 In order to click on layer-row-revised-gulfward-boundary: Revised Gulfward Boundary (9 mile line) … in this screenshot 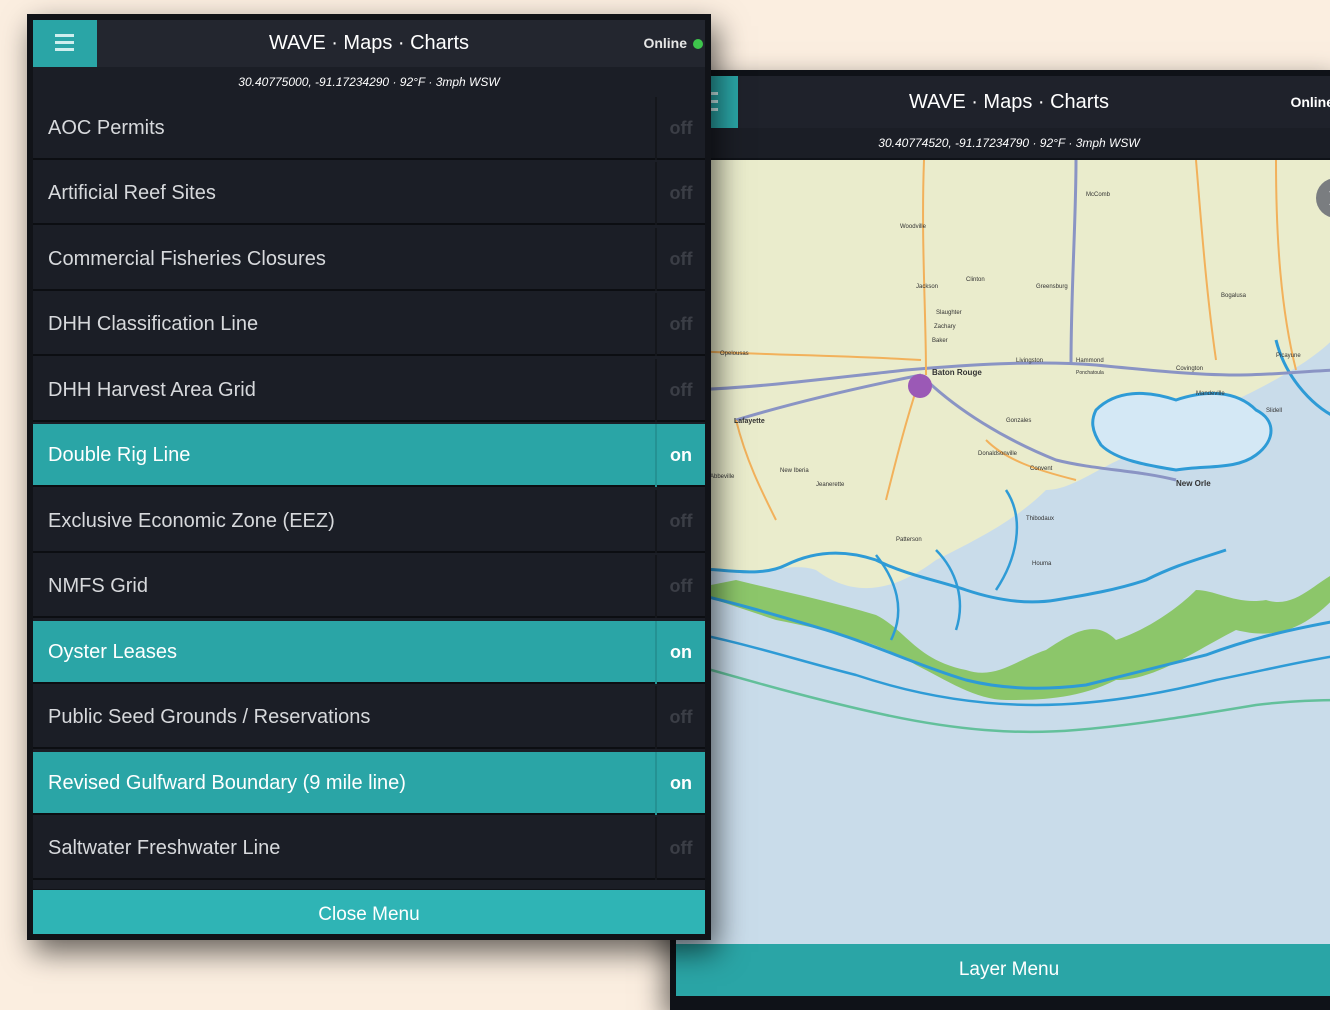, I will do `click(369, 783)`.